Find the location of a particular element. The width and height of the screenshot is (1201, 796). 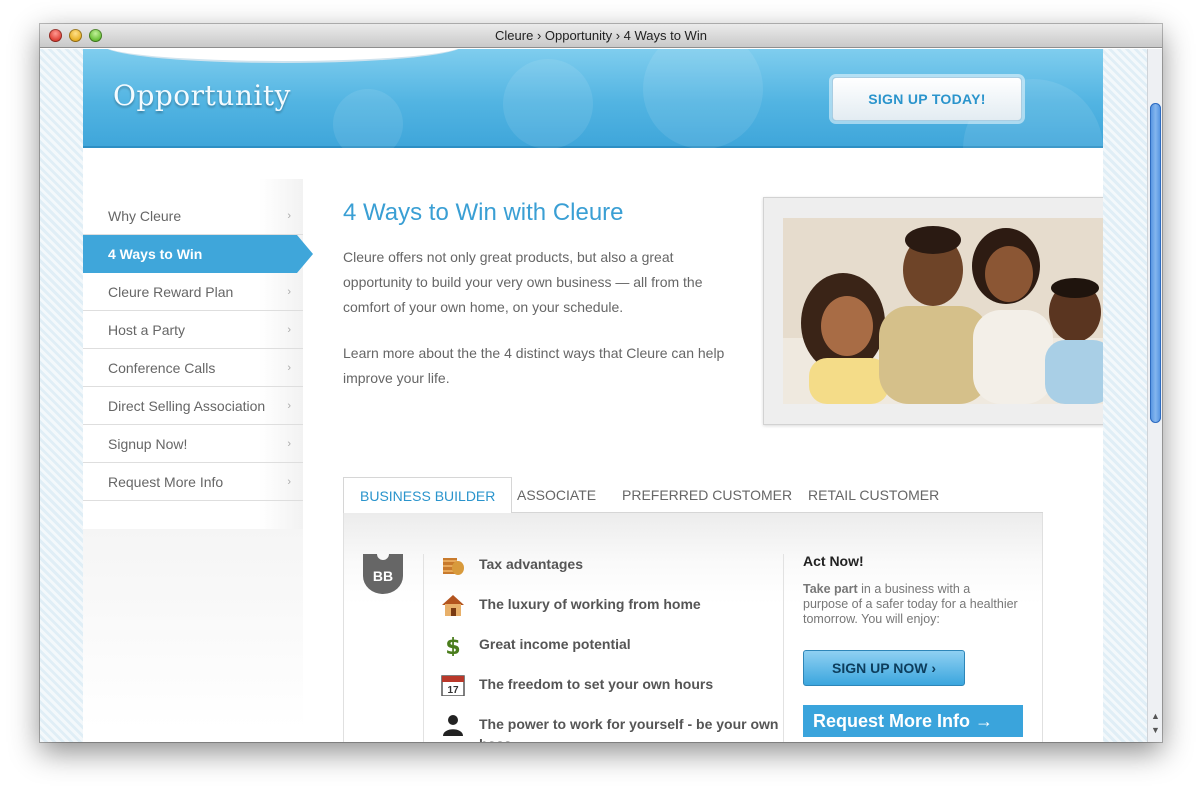

sidebar-item-4-ways-to-win: 4 Ways to Win is located at coordinates (198, 254).